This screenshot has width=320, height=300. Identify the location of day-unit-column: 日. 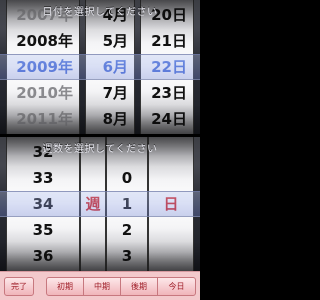
(171, 204).